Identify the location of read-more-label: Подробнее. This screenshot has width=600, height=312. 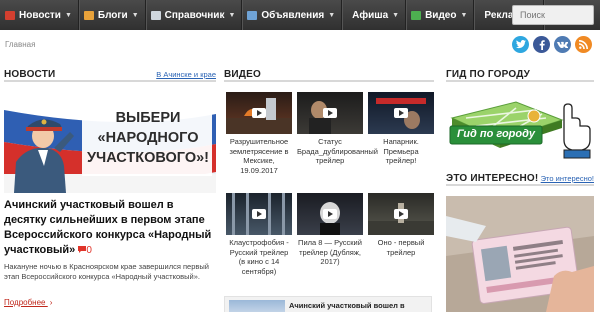
(25, 302).